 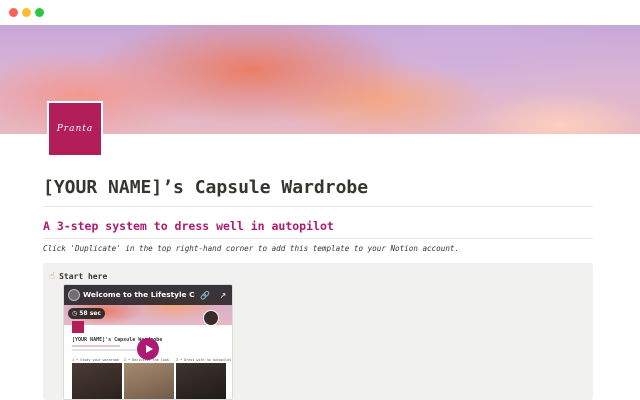 I want to click on subtitle-divider, so click(x=318, y=238).